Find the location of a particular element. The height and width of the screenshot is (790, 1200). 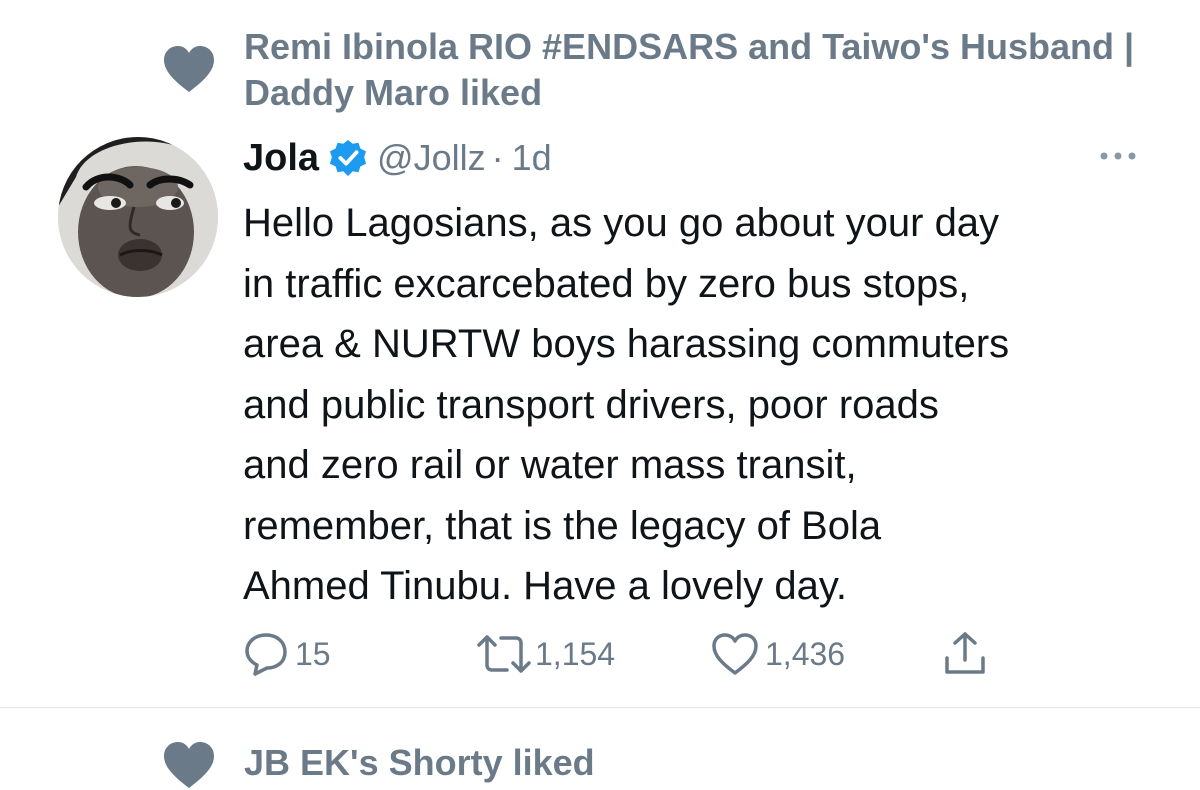

verified-badge-icon is located at coordinates (348, 158).